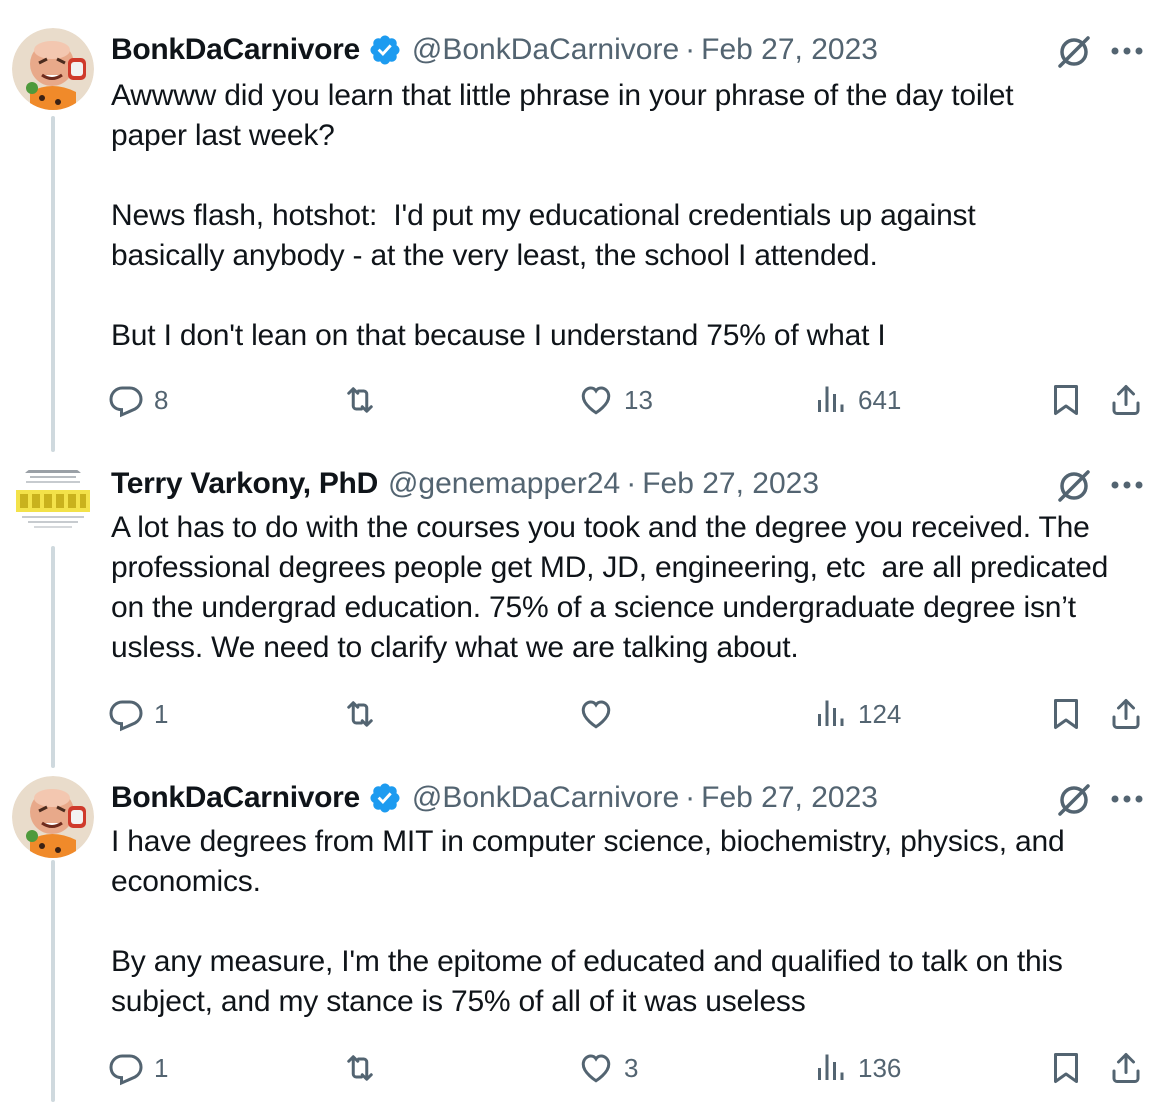 The width and height of the screenshot is (1170, 1102). I want to click on like-count: 13, so click(638, 399).